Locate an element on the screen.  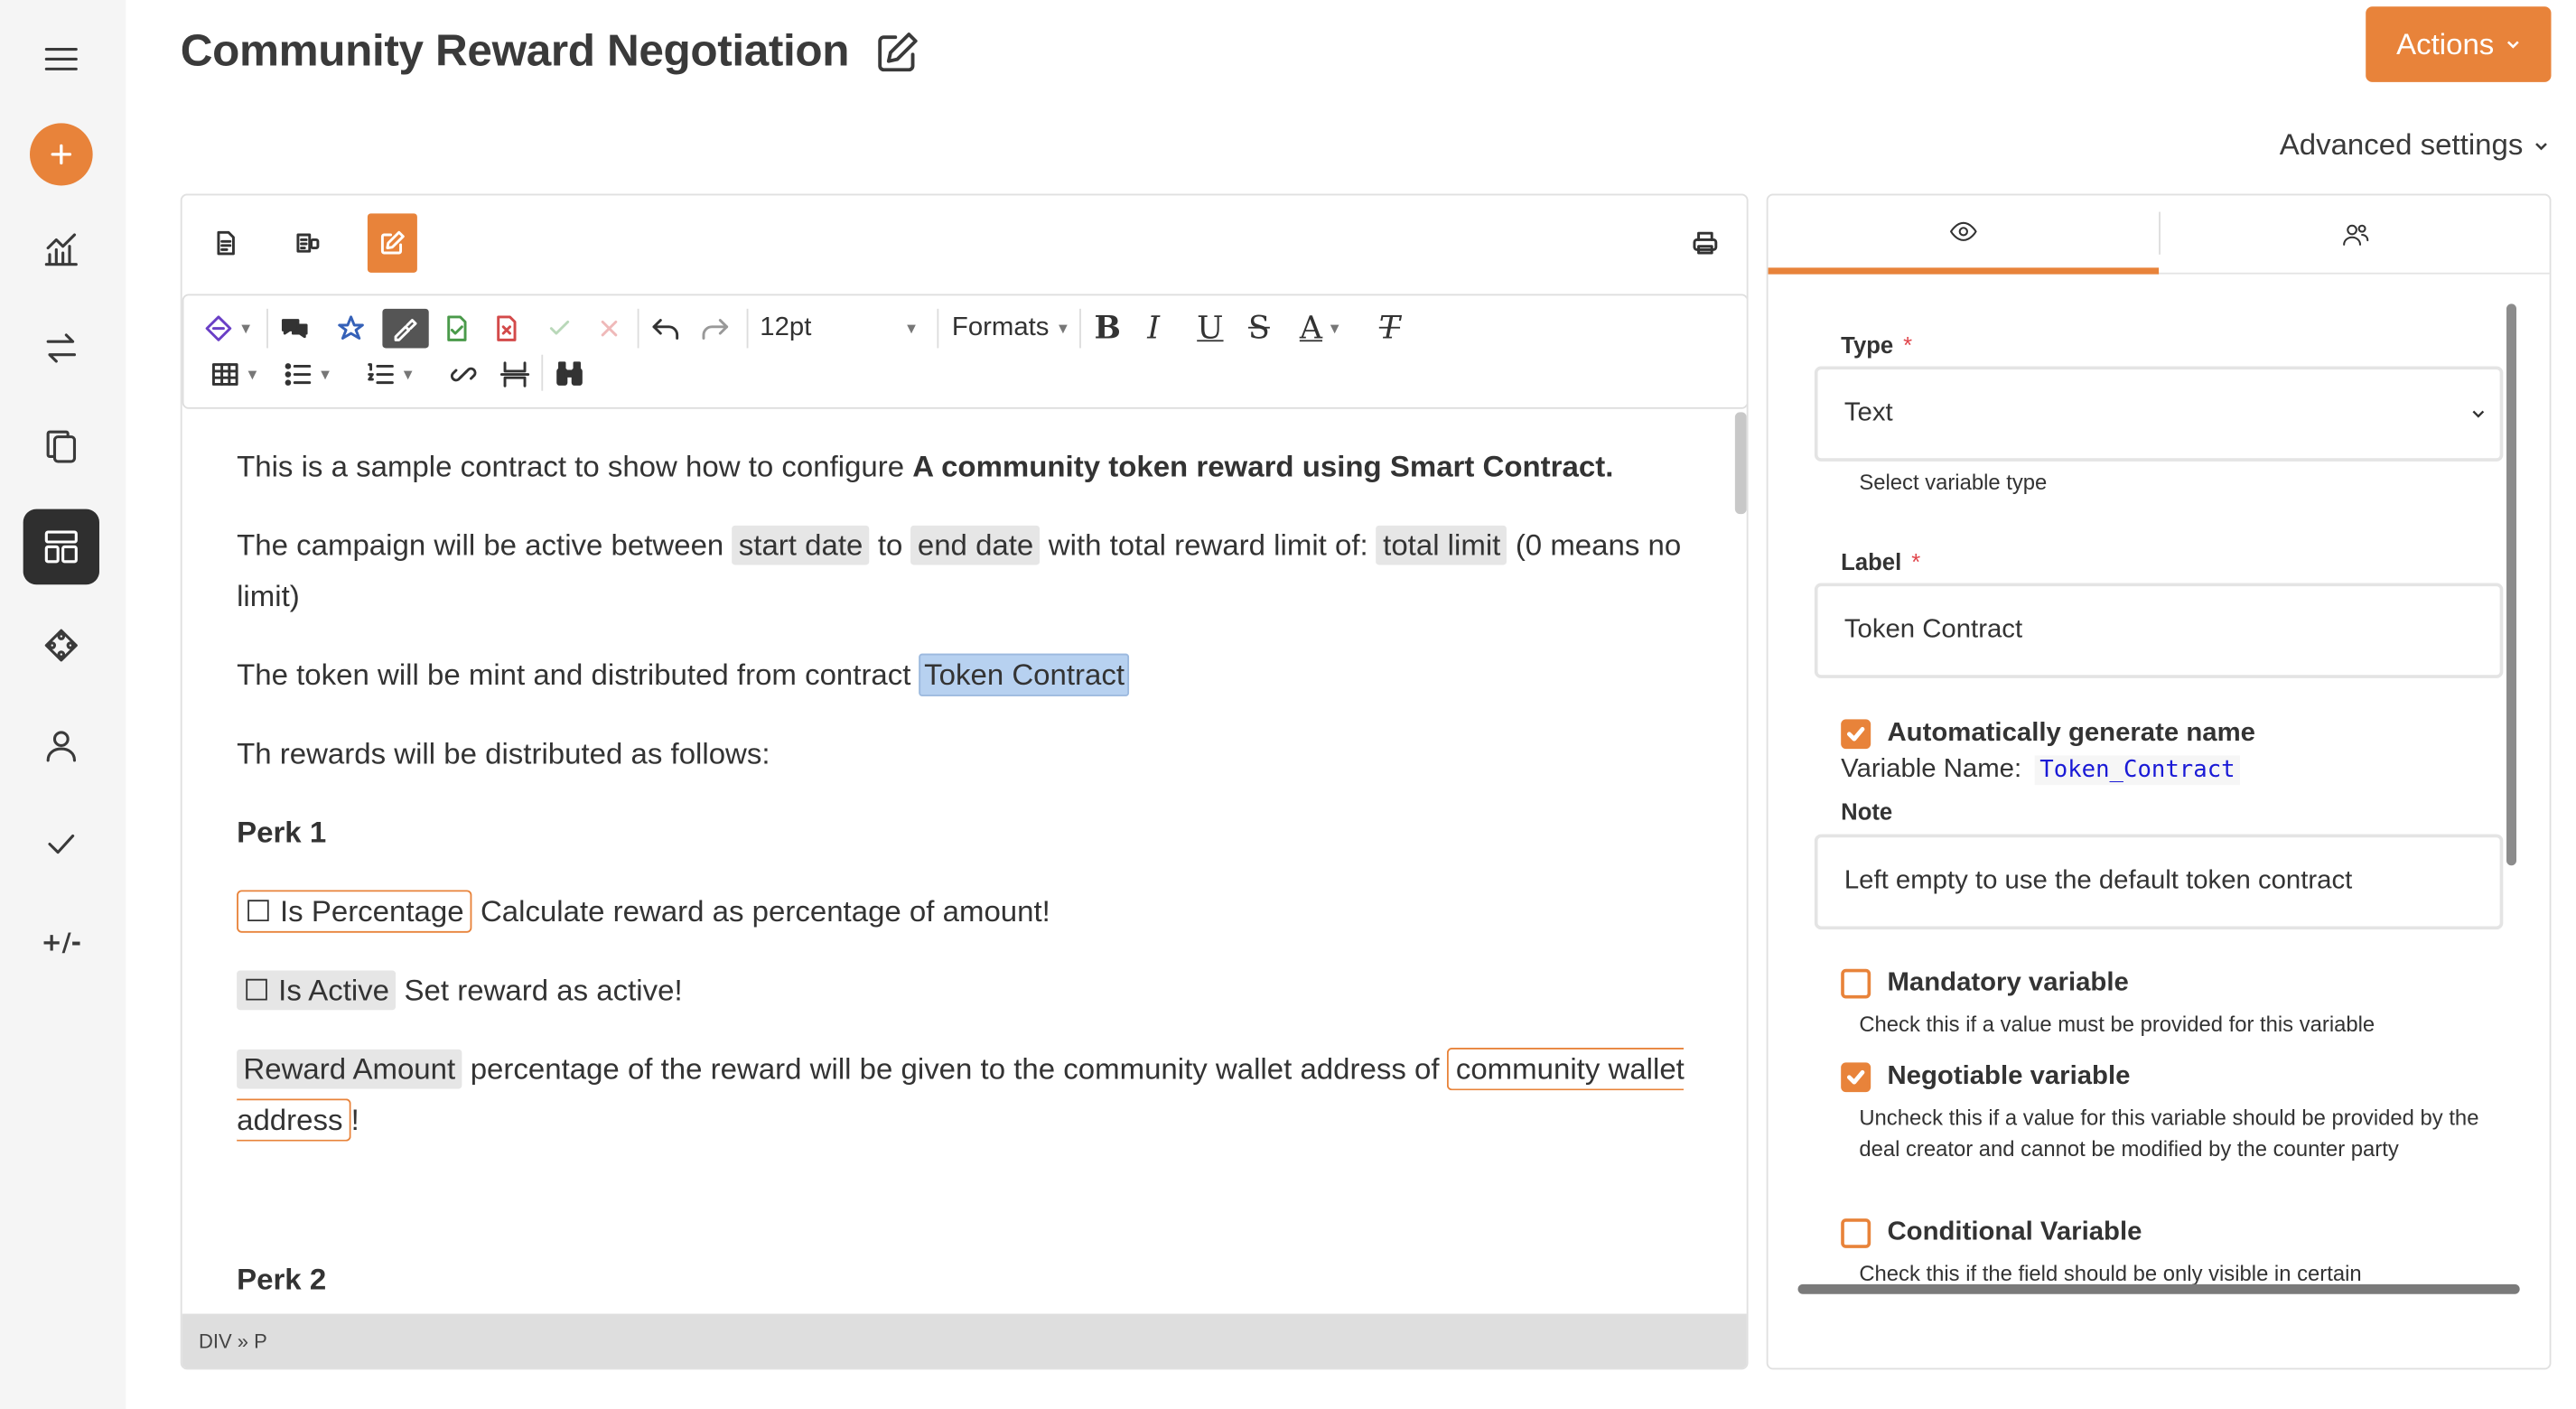
advanced-settings-toggle: Advanced settings is located at coordinates (2415, 145).